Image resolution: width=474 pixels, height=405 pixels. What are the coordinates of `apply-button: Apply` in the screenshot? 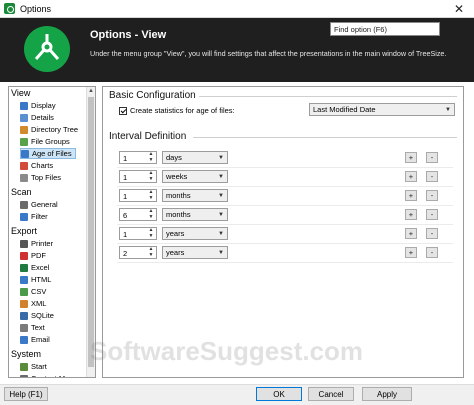 It's located at (387, 394).